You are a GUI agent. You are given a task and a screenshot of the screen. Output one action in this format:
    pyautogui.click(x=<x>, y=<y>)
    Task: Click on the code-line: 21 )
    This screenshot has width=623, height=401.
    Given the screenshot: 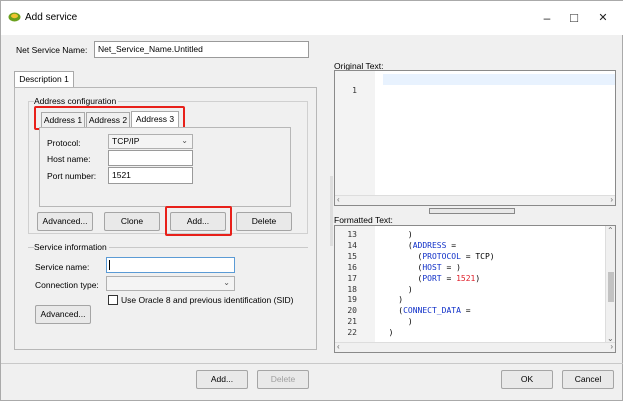 What is the action you would take?
    pyautogui.click(x=470, y=321)
    